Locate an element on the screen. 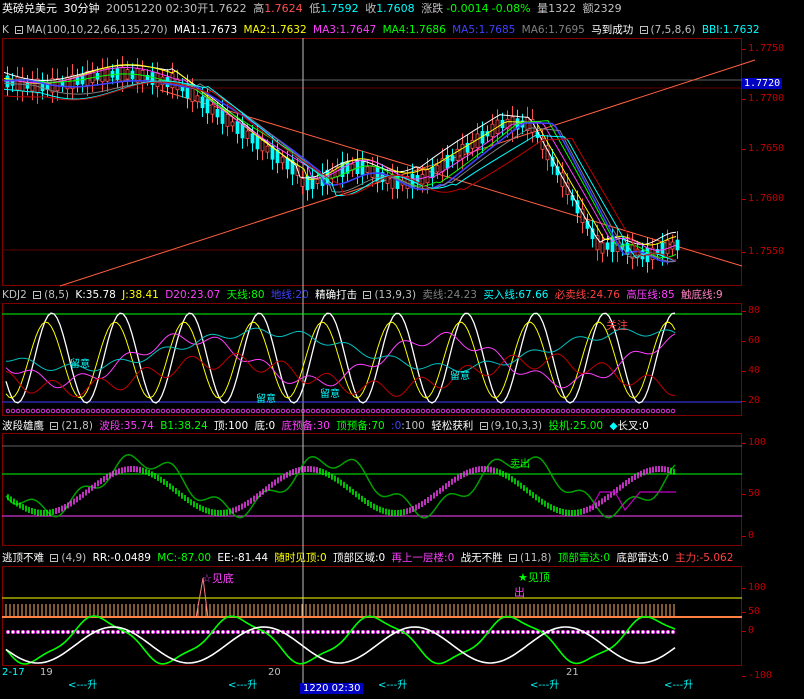 This screenshot has width=804, height=699. annotation-jiandi: ☆见底 is located at coordinates (218, 578).